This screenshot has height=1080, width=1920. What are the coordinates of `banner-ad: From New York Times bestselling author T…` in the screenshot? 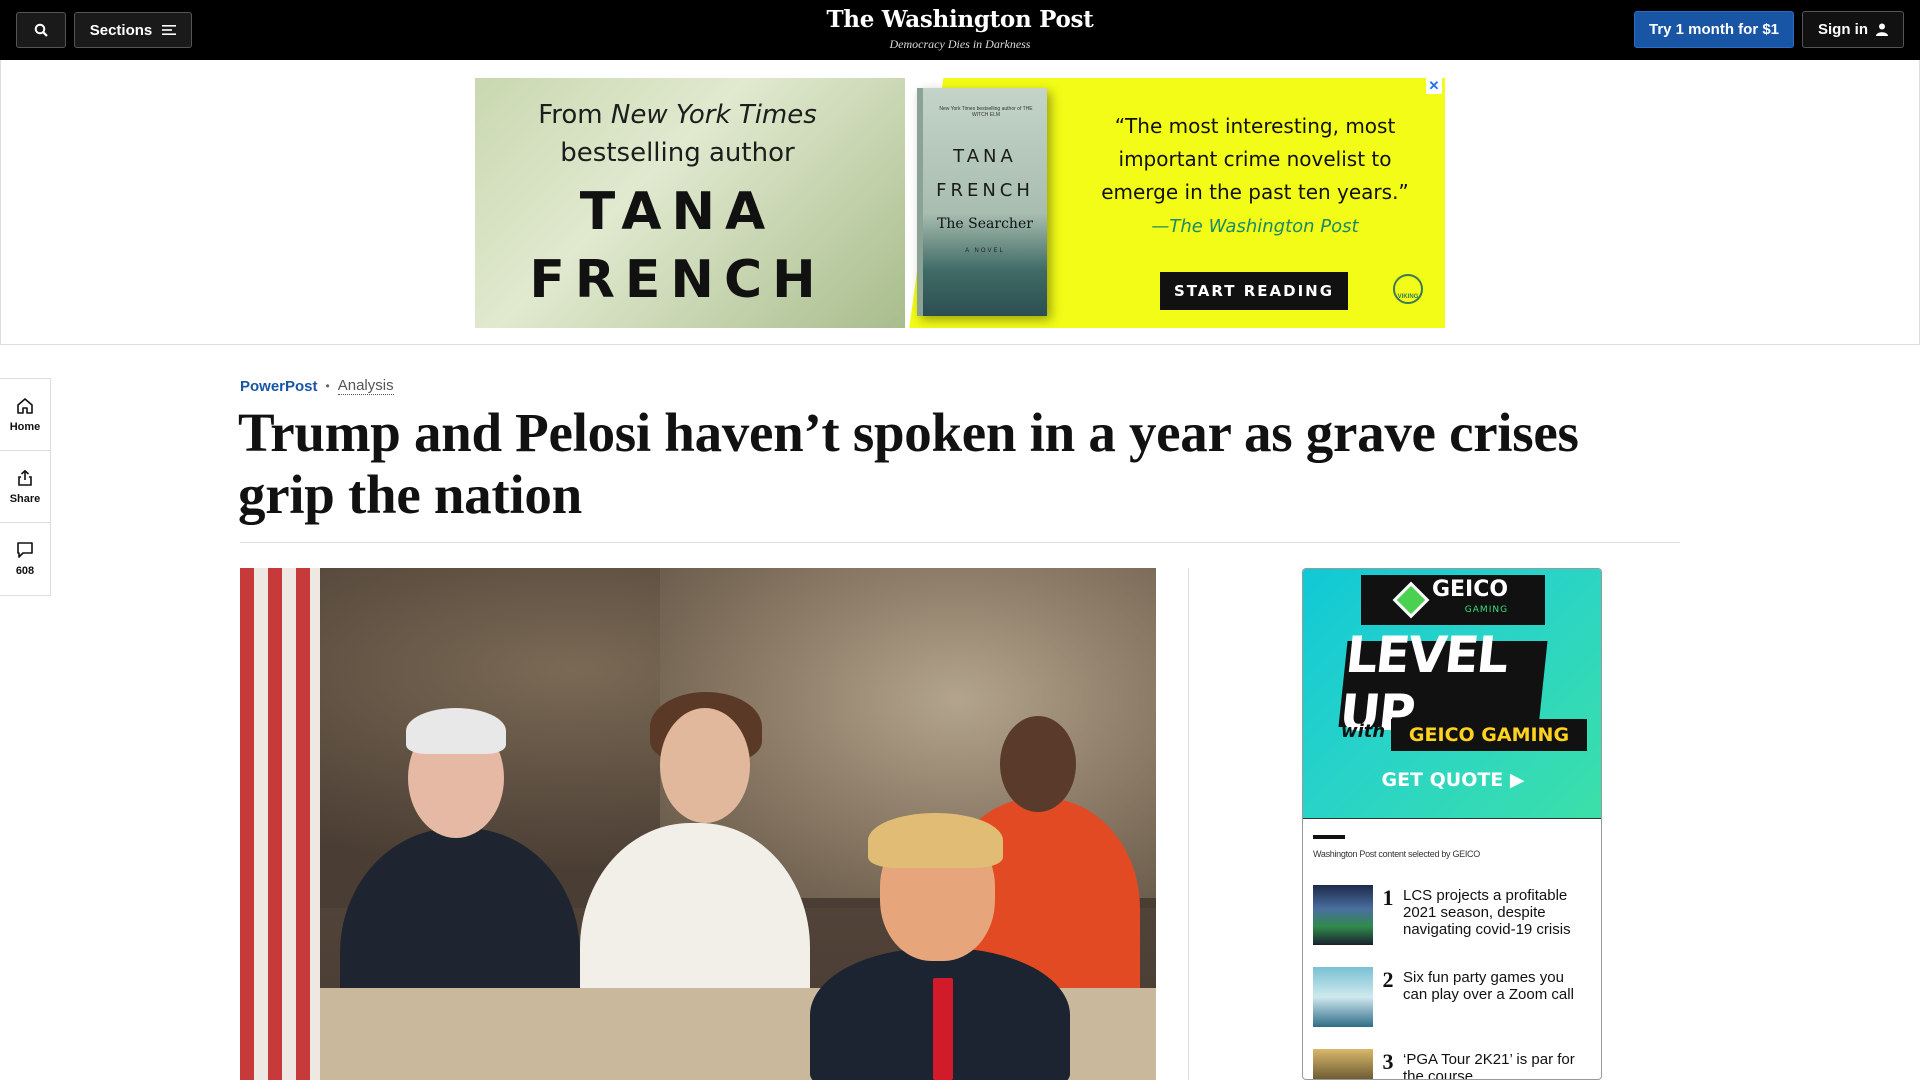 It's located at (960, 203).